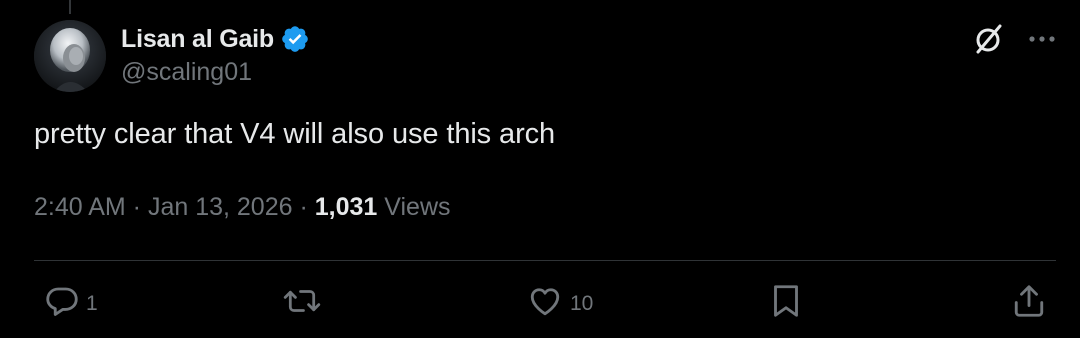 The image size is (1080, 338). What do you see at coordinates (1014, 39) in the screenshot?
I see `tweet-top-actions` at bounding box center [1014, 39].